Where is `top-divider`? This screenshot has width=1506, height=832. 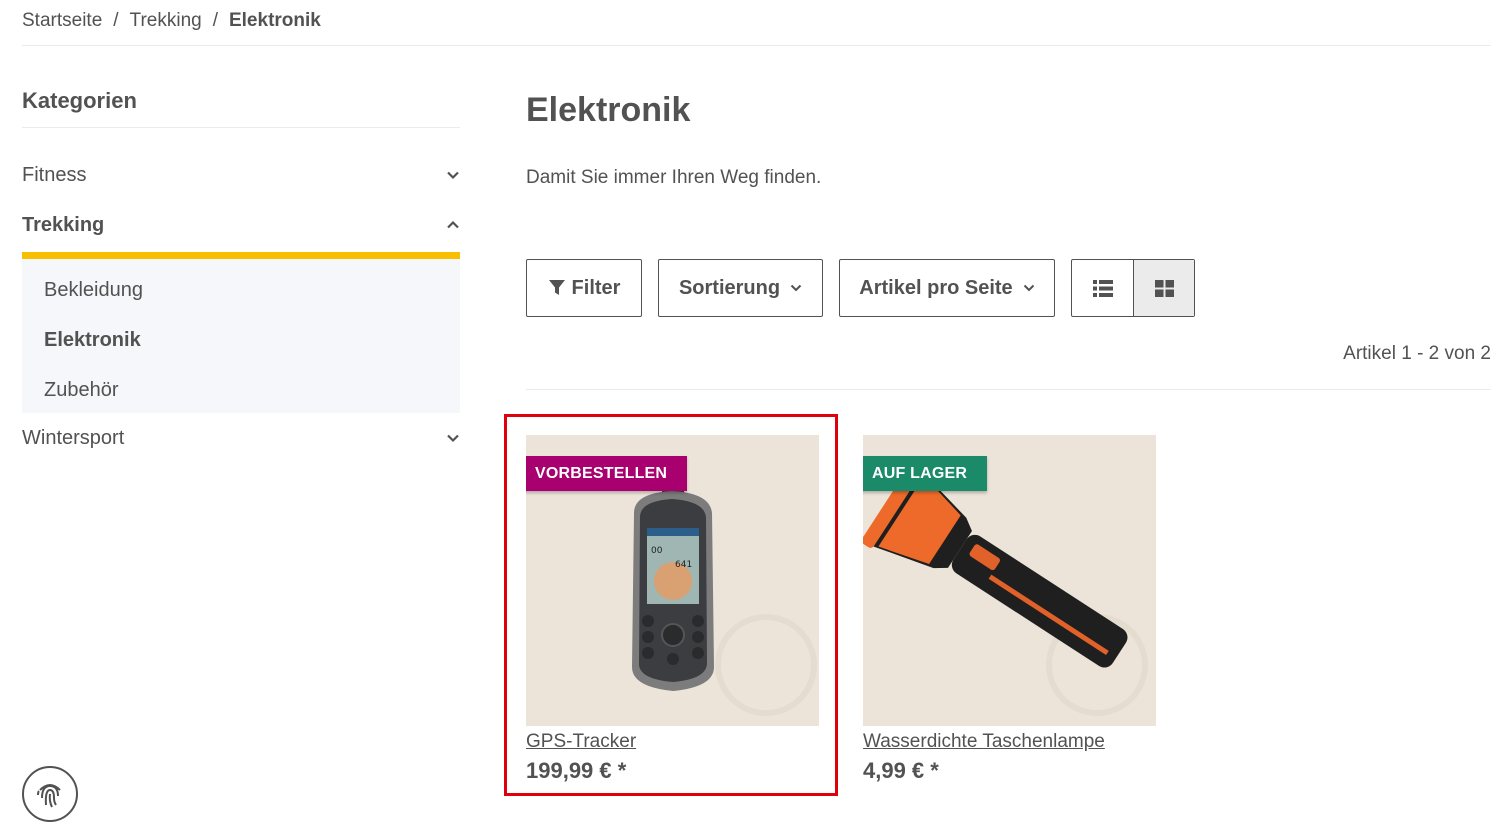 top-divider is located at coordinates (756, 45).